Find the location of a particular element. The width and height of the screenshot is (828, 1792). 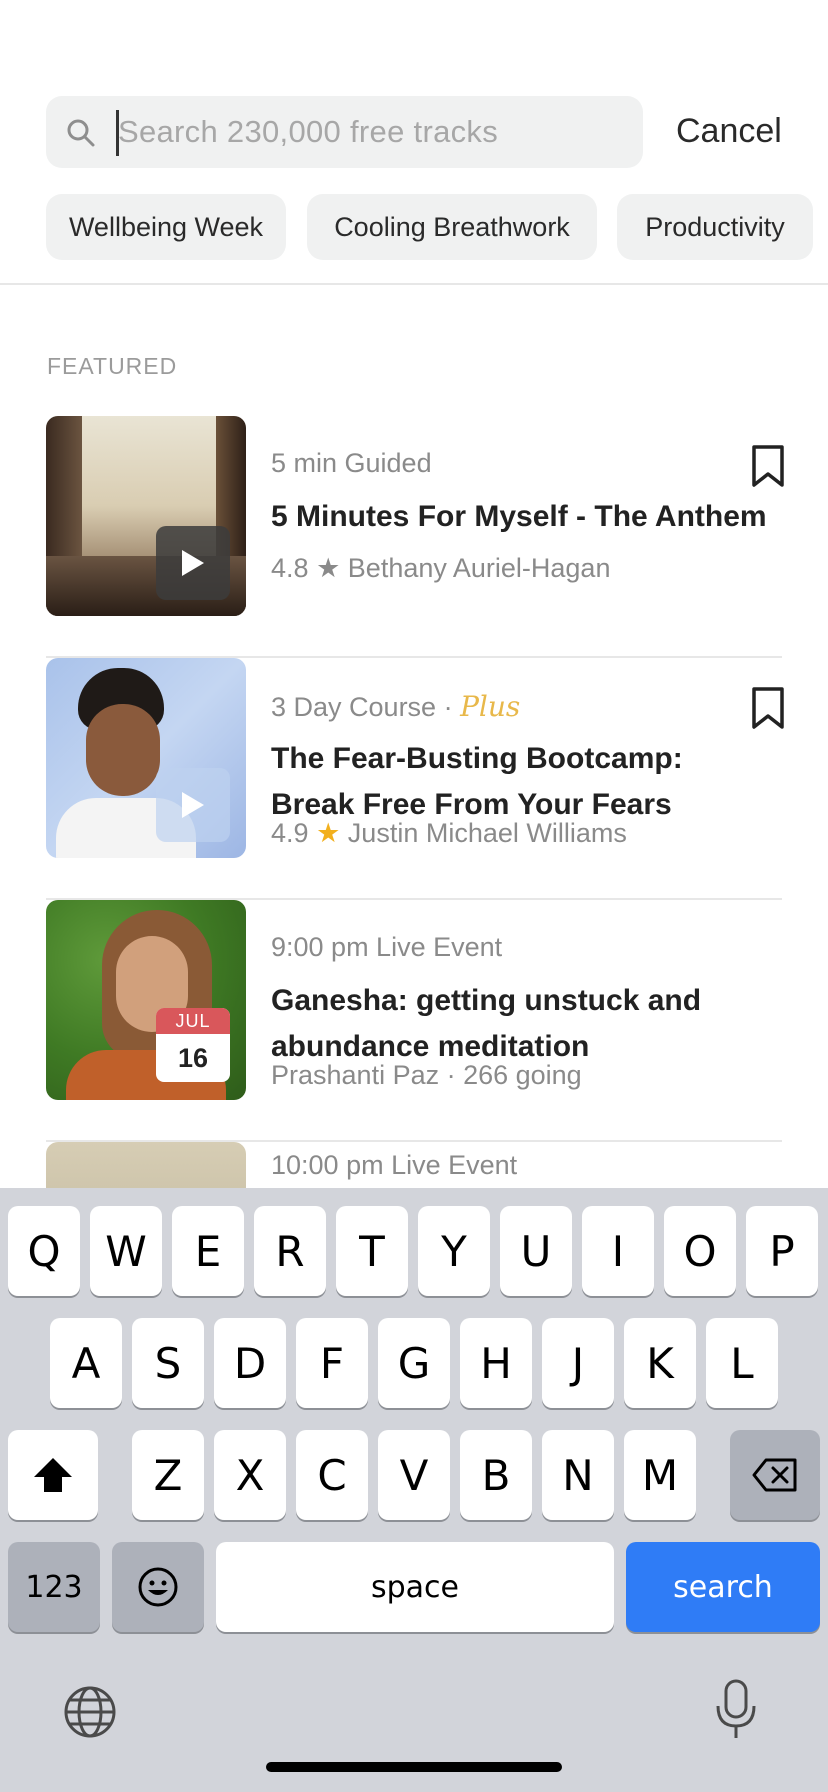

key-i: I is located at coordinates (618, 1251).